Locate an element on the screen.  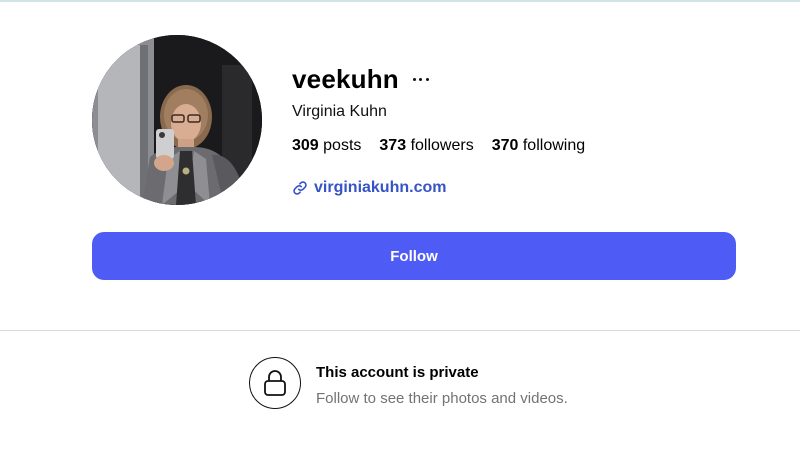
stat-following: 370 following is located at coordinates (538, 146).